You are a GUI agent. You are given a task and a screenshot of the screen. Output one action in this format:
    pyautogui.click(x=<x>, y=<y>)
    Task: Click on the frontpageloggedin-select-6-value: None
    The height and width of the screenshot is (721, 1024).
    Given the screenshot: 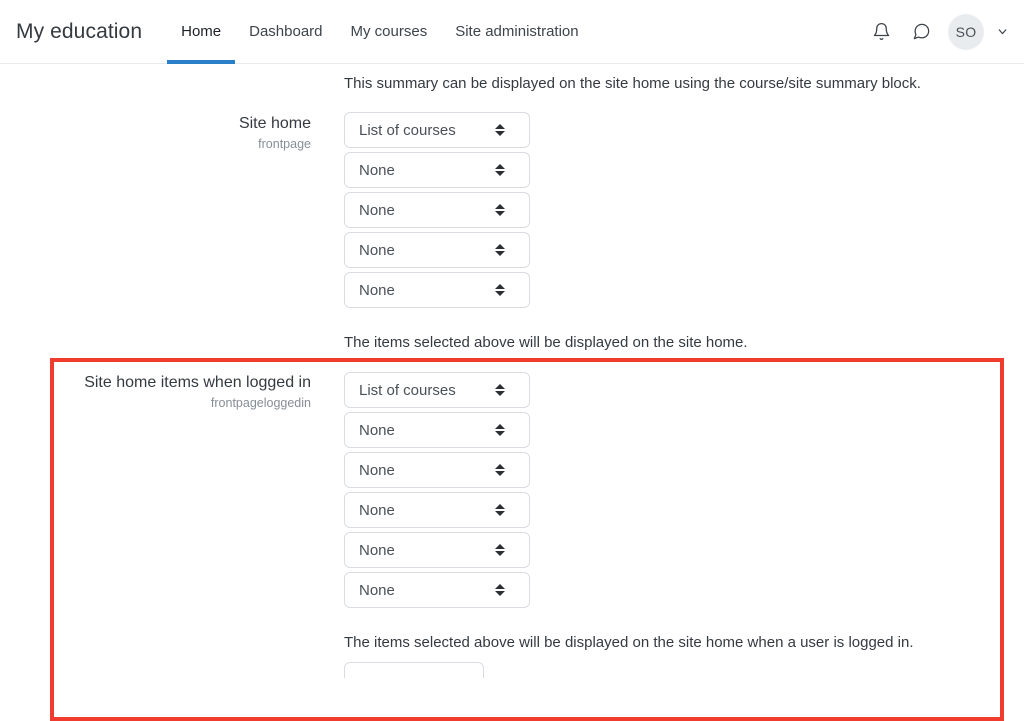 What is the action you would take?
    pyautogui.click(x=377, y=590)
    